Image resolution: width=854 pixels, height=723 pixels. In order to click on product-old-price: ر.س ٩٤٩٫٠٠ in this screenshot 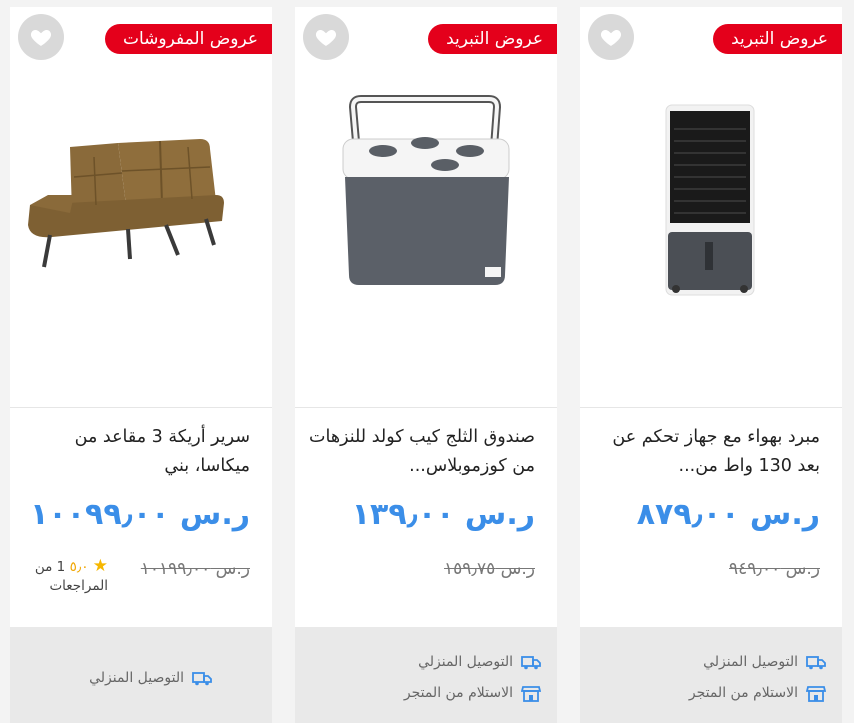, I will do `click(774, 569)`.